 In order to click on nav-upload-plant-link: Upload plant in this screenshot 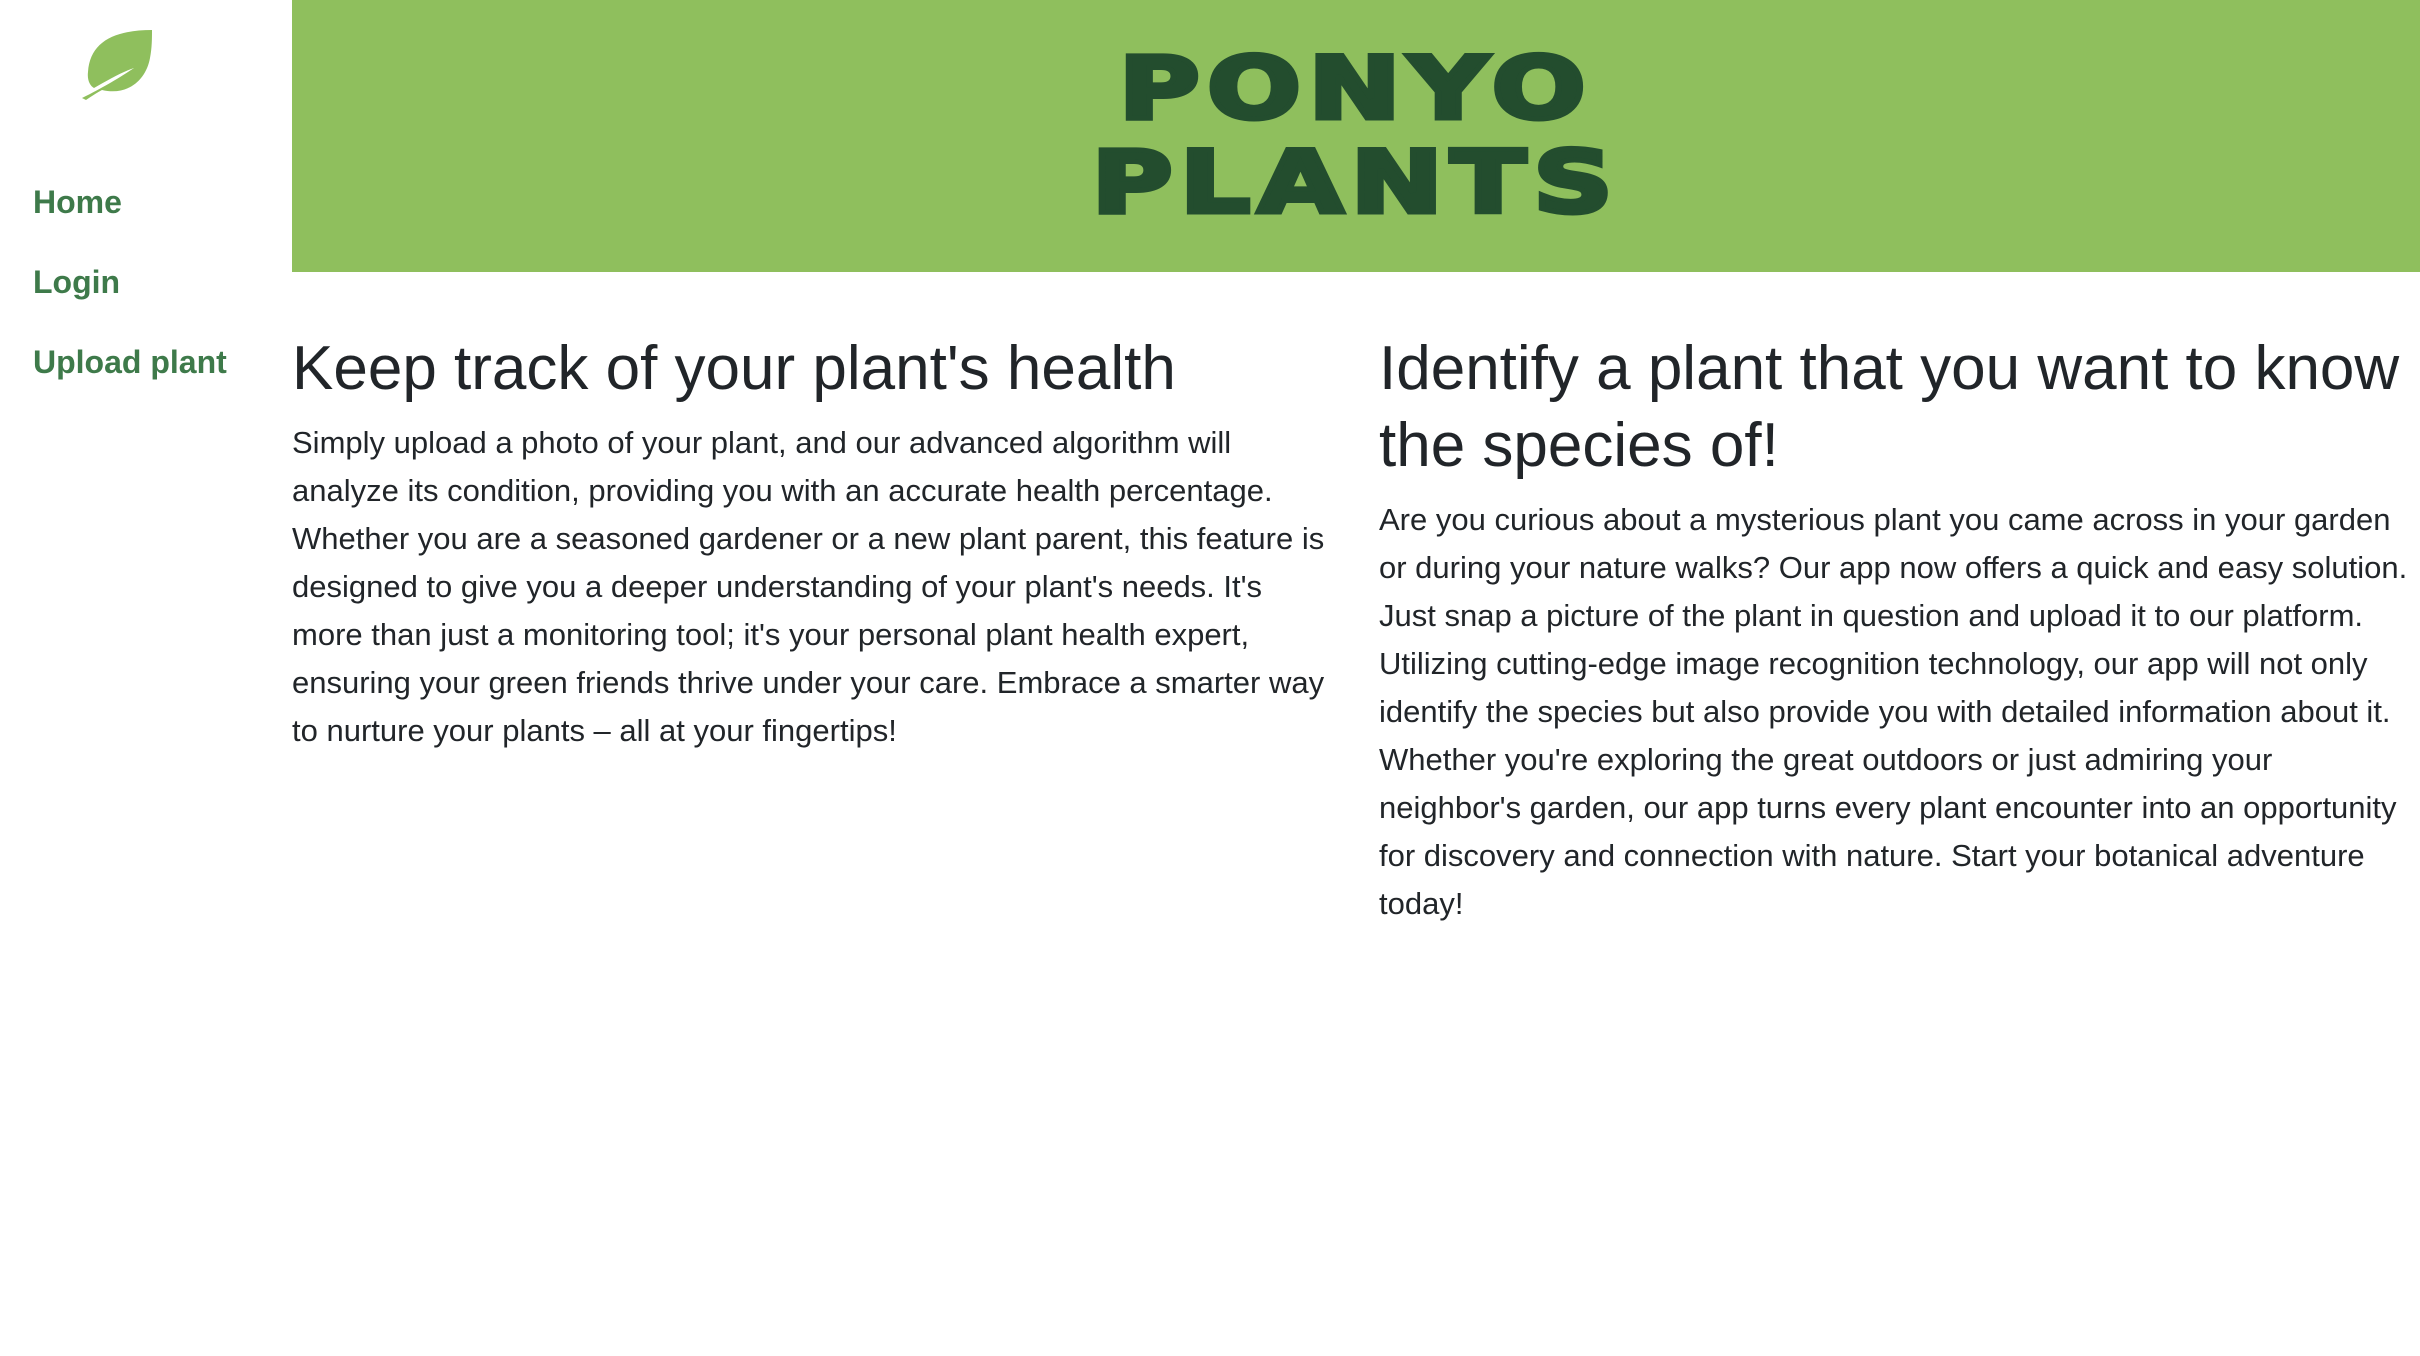, I will do `click(148, 362)`.